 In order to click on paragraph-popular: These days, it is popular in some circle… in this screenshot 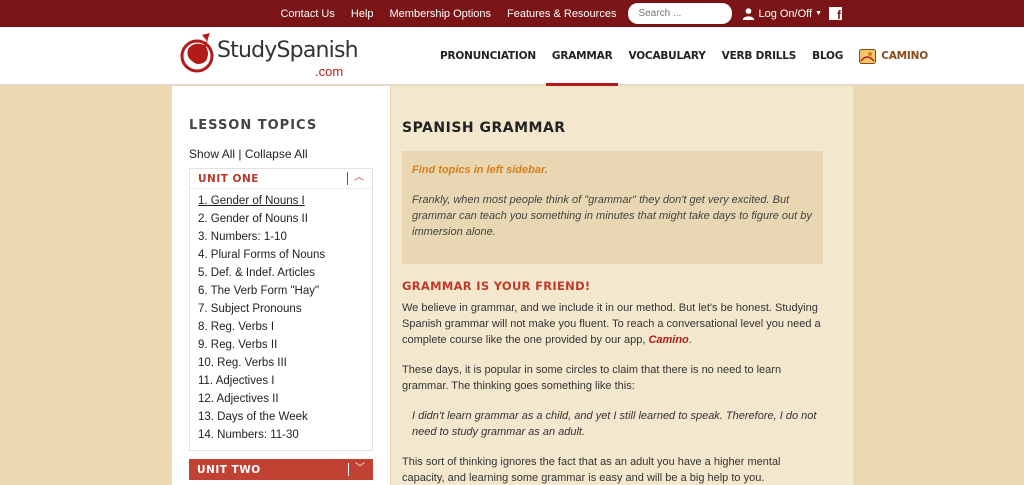, I will do `click(592, 378)`.